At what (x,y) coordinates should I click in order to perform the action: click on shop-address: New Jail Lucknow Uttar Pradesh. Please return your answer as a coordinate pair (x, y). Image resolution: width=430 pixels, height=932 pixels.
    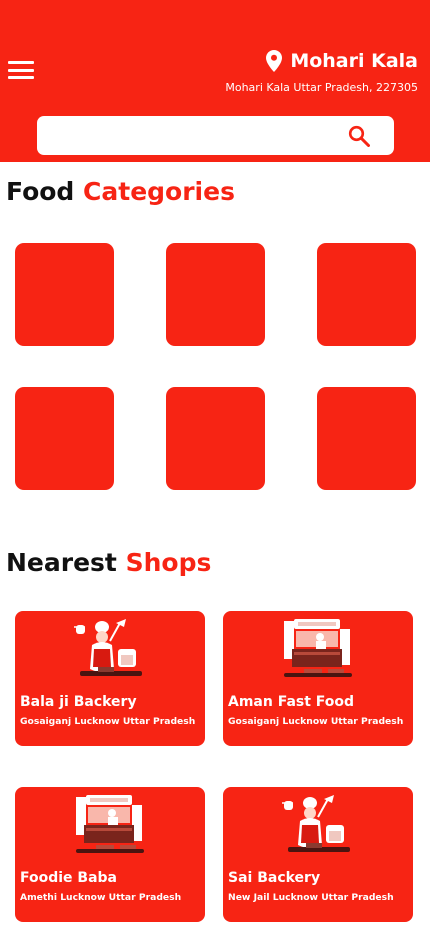
    Looking at the image, I should click on (311, 897).